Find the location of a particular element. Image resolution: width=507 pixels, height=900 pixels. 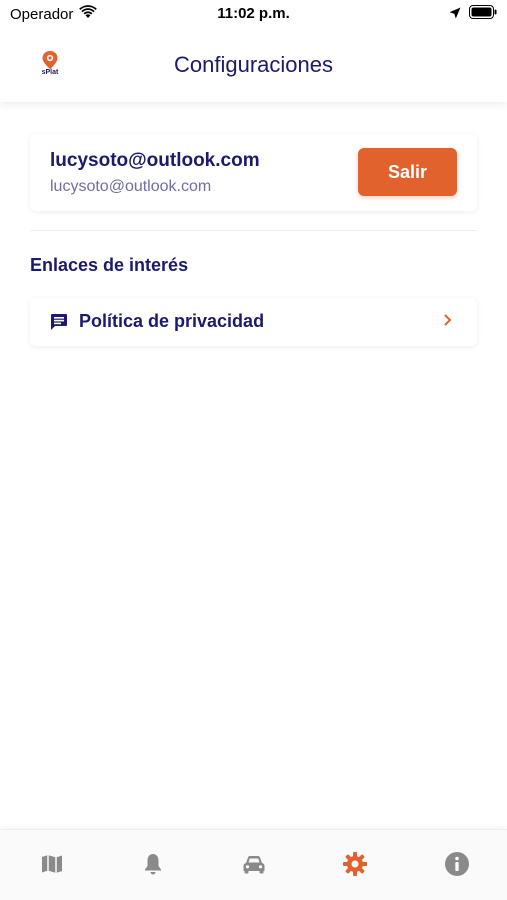

car-icon is located at coordinates (254, 865).